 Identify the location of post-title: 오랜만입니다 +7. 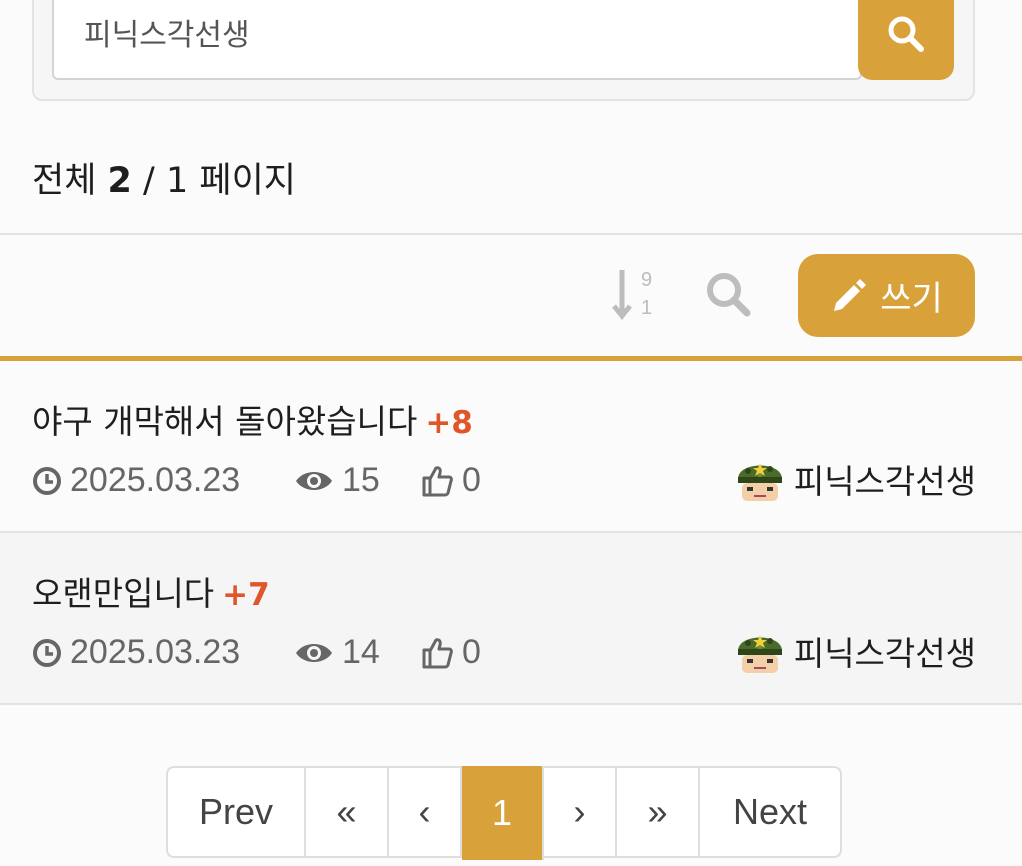
(151, 591).